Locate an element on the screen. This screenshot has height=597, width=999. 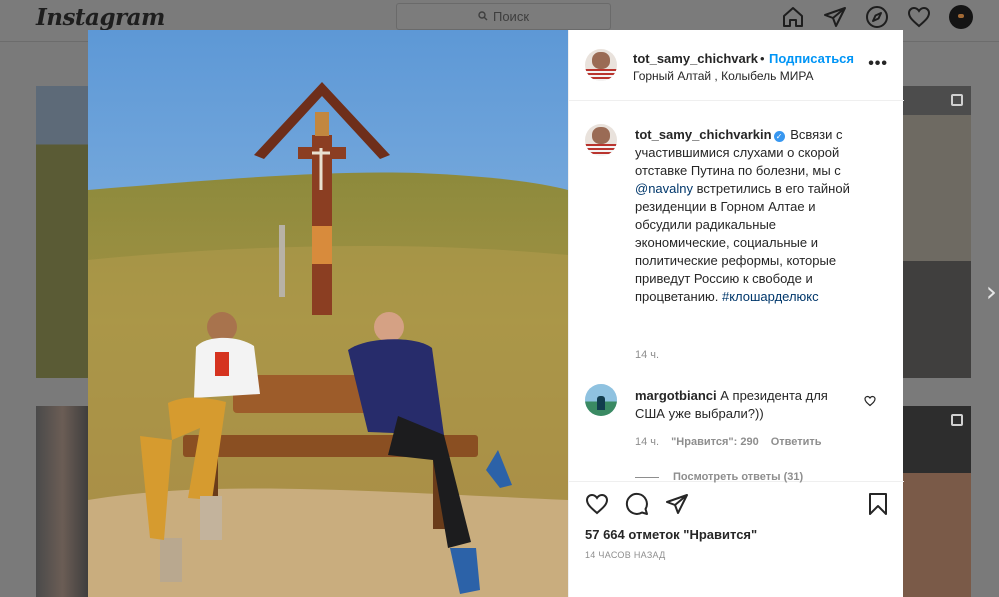
comment-likes: "Нравится": 290 is located at coordinates (715, 442).